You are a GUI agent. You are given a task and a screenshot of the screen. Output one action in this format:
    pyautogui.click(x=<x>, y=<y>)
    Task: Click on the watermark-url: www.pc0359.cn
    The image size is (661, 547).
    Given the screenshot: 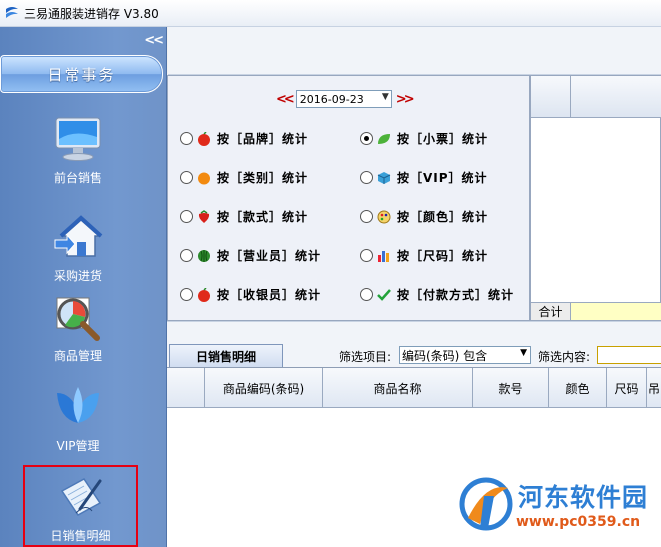 What is the action you would take?
    pyautogui.click(x=578, y=522)
    